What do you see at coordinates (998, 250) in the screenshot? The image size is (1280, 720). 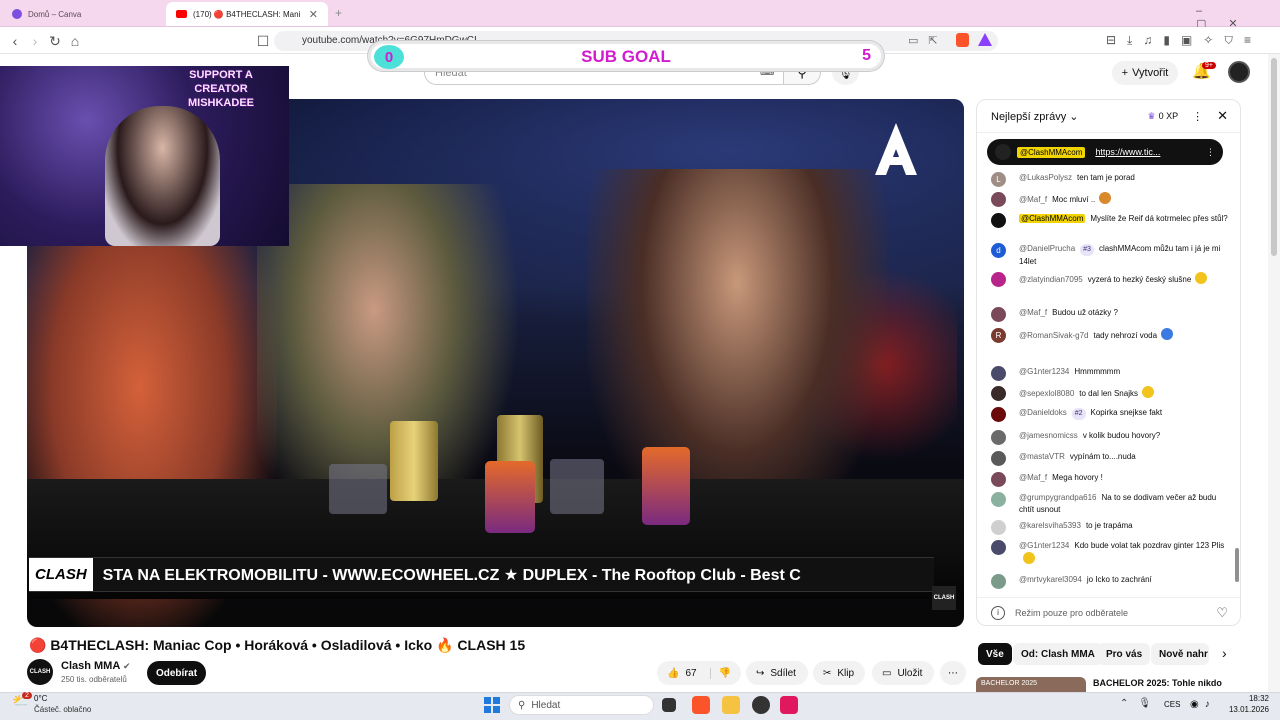 I see `chat-avatar: d` at bounding box center [998, 250].